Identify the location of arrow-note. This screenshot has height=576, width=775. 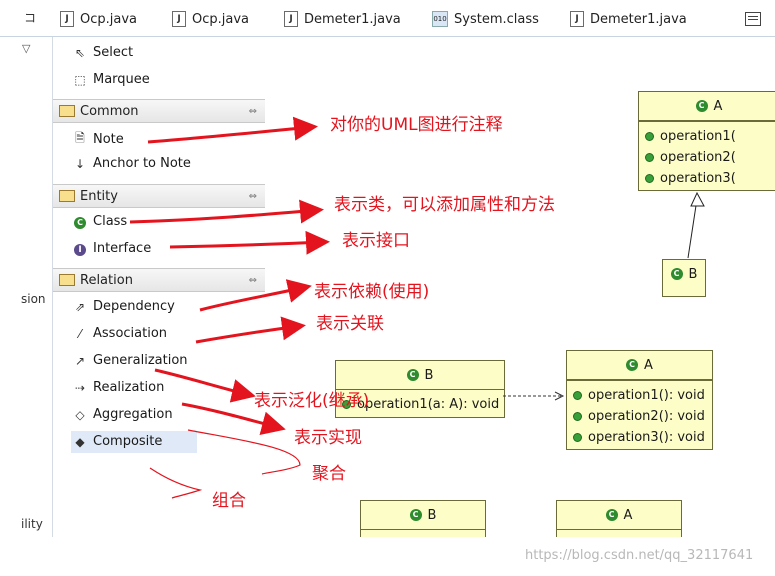
(232, 130).